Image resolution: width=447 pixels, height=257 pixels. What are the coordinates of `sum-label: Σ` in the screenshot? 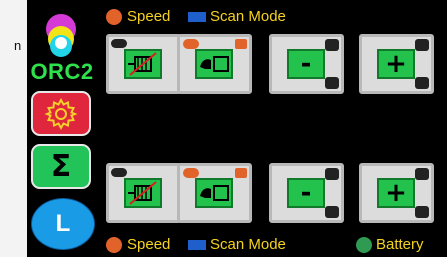 It's located at (61, 166).